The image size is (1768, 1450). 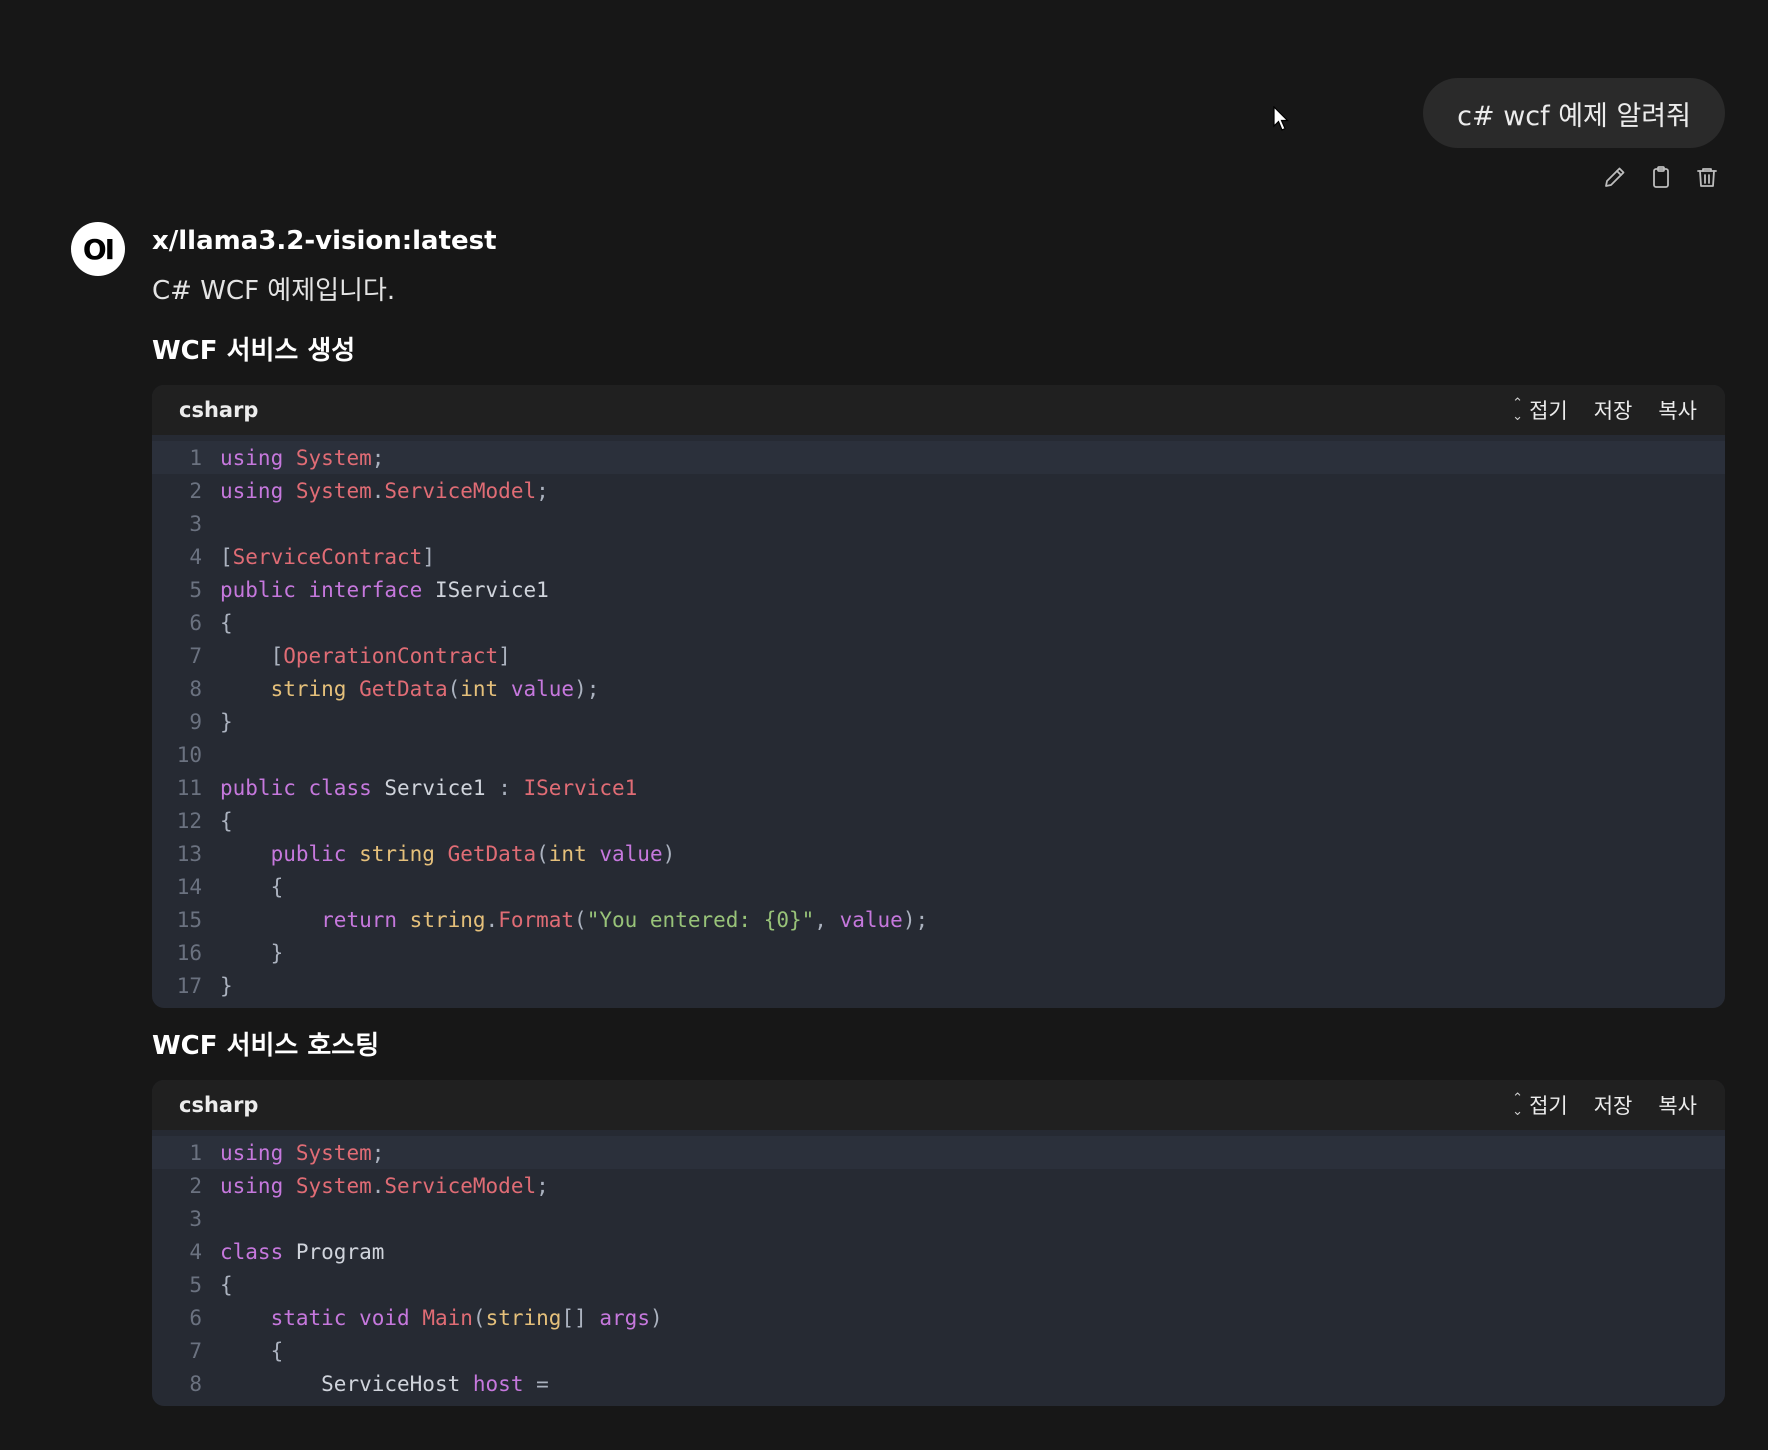 I want to click on code-line: 12 {, so click(x=938, y=820).